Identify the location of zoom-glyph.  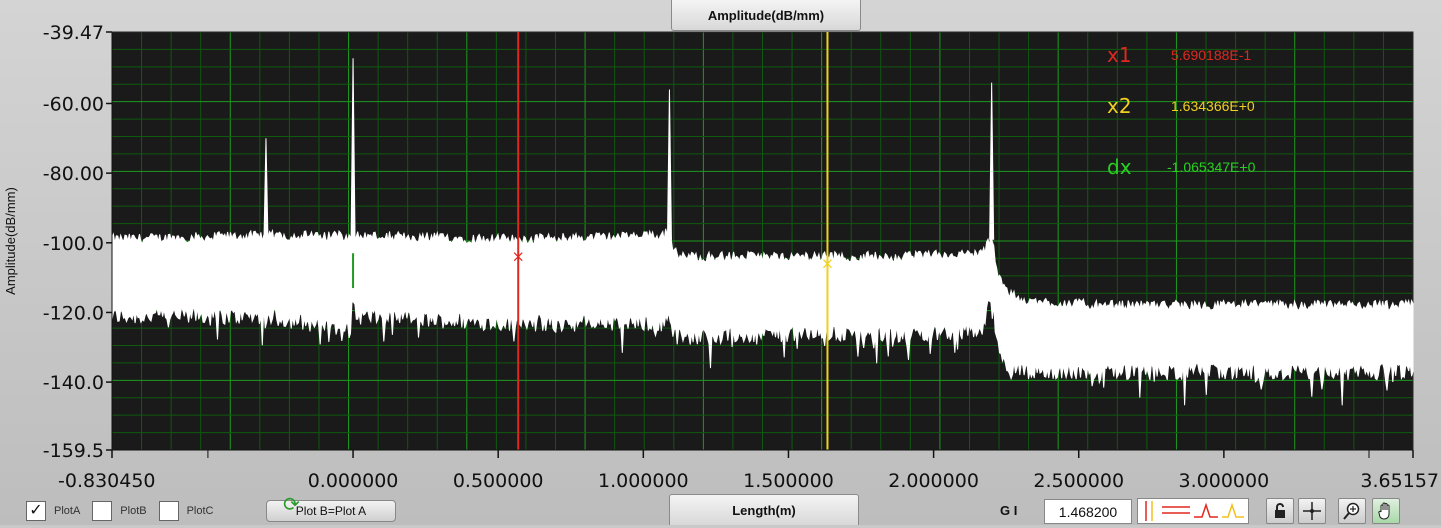
(1351, 511).